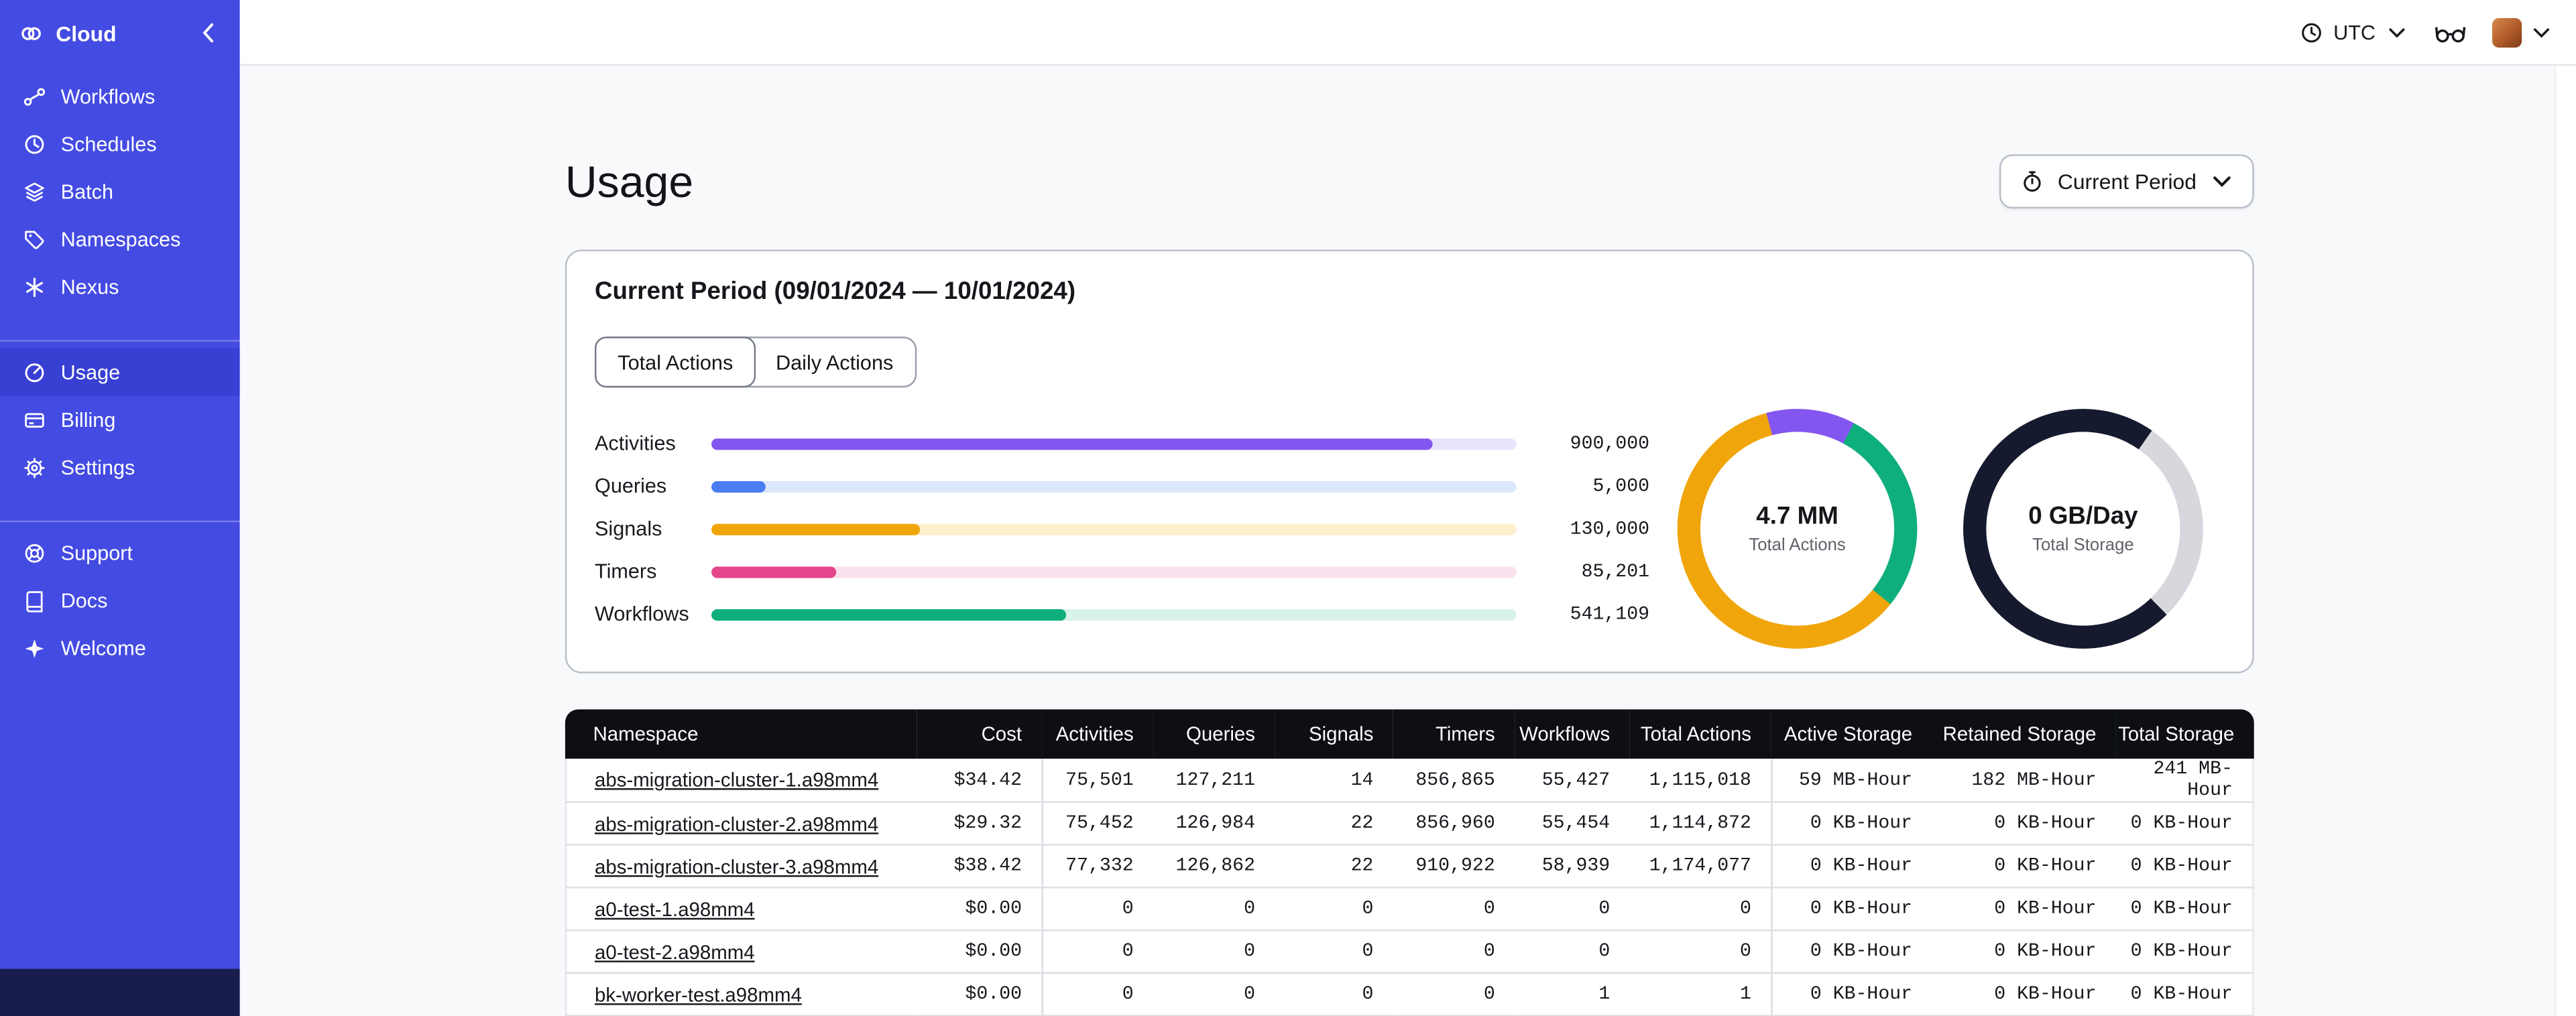 The image size is (2576, 1016). I want to click on sidebar-item-label: Workflows, so click(108, 96).